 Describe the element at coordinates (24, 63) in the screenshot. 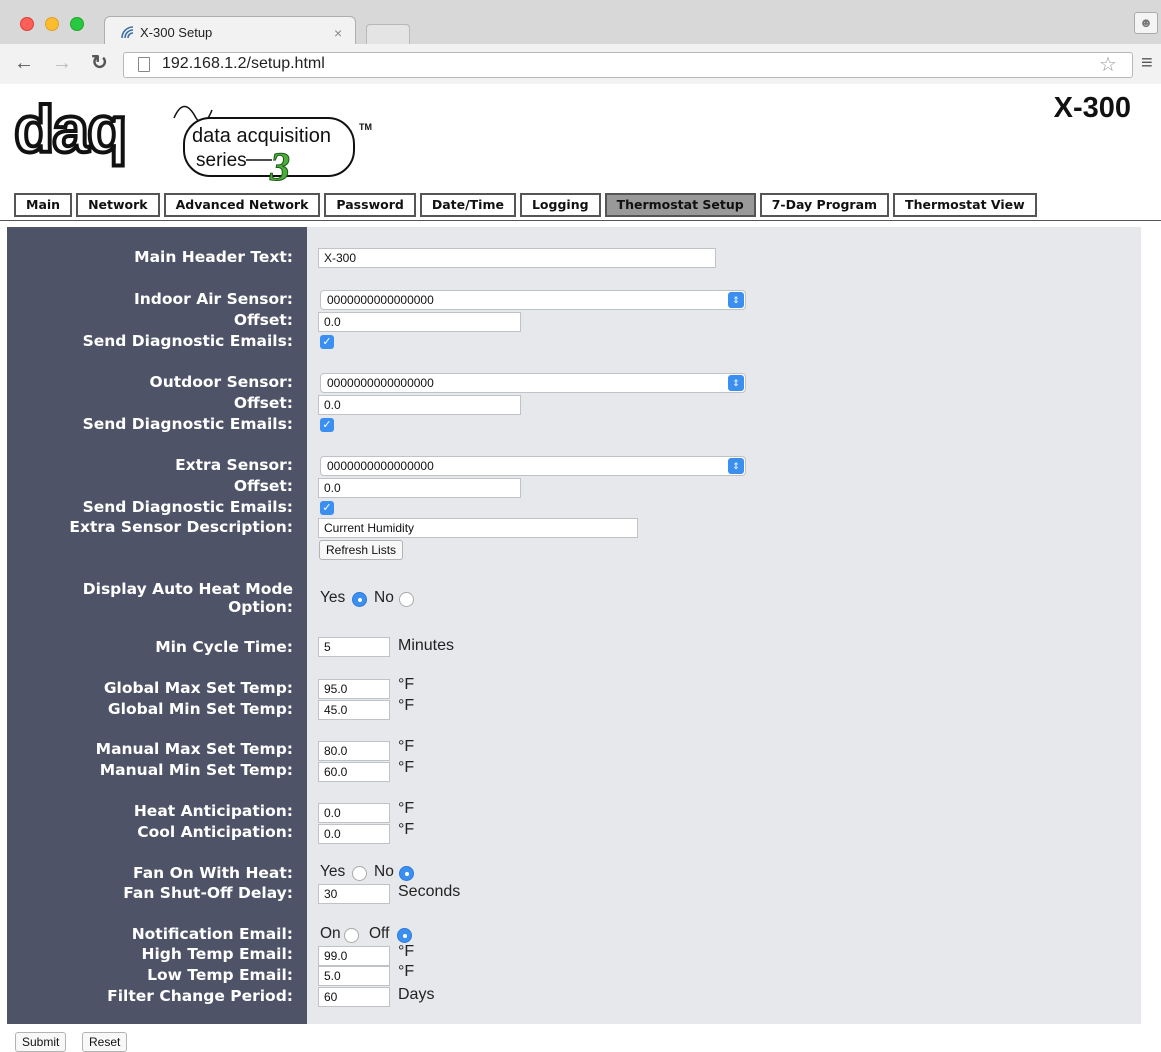

I see `back-arrow-icon: ←` at that location.